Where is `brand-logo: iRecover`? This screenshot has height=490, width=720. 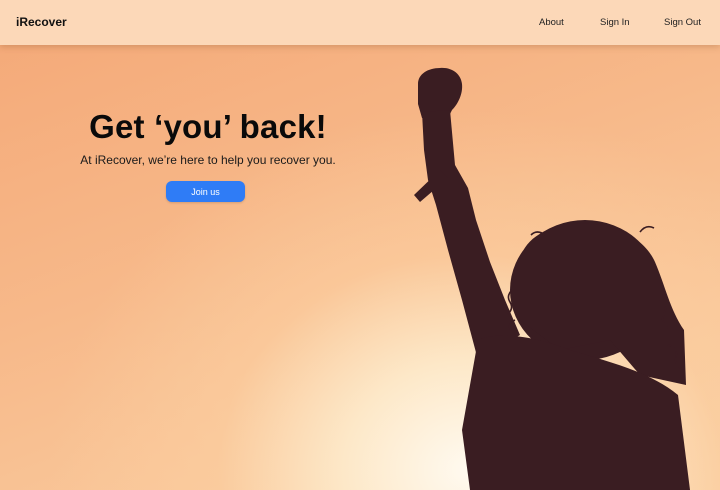
brand-logo: iRecover is located at coordinates (41, 22).